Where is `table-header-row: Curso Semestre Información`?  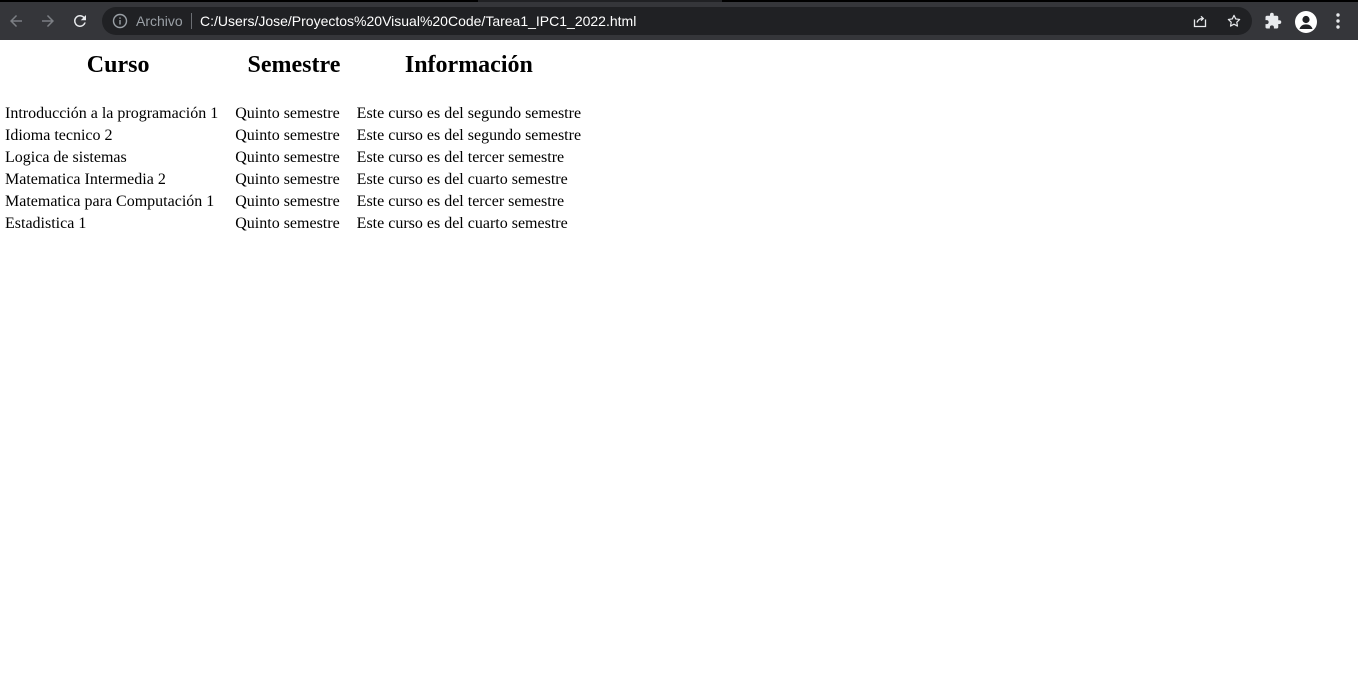 table-header-row: Curso Semestre Información is located at coordinates (293, 76).